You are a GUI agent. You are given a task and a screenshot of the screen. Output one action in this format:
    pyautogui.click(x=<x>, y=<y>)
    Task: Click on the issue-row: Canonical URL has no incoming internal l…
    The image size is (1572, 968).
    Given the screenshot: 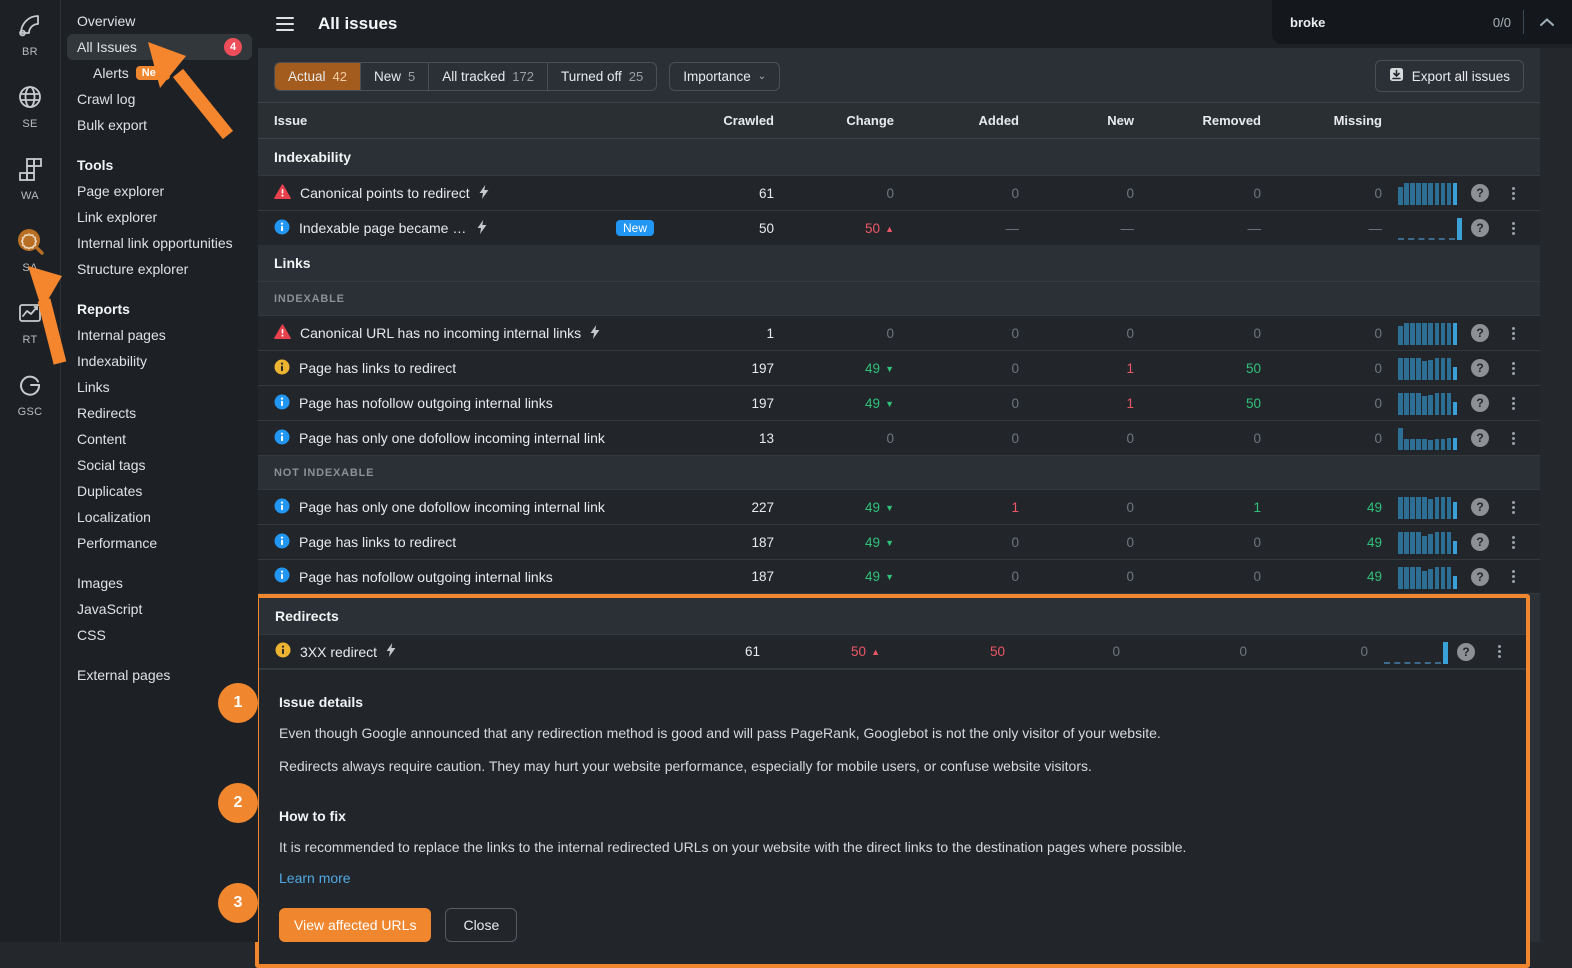 What is the action you would take?
    pyautogui.click(x=899, y=332)
    